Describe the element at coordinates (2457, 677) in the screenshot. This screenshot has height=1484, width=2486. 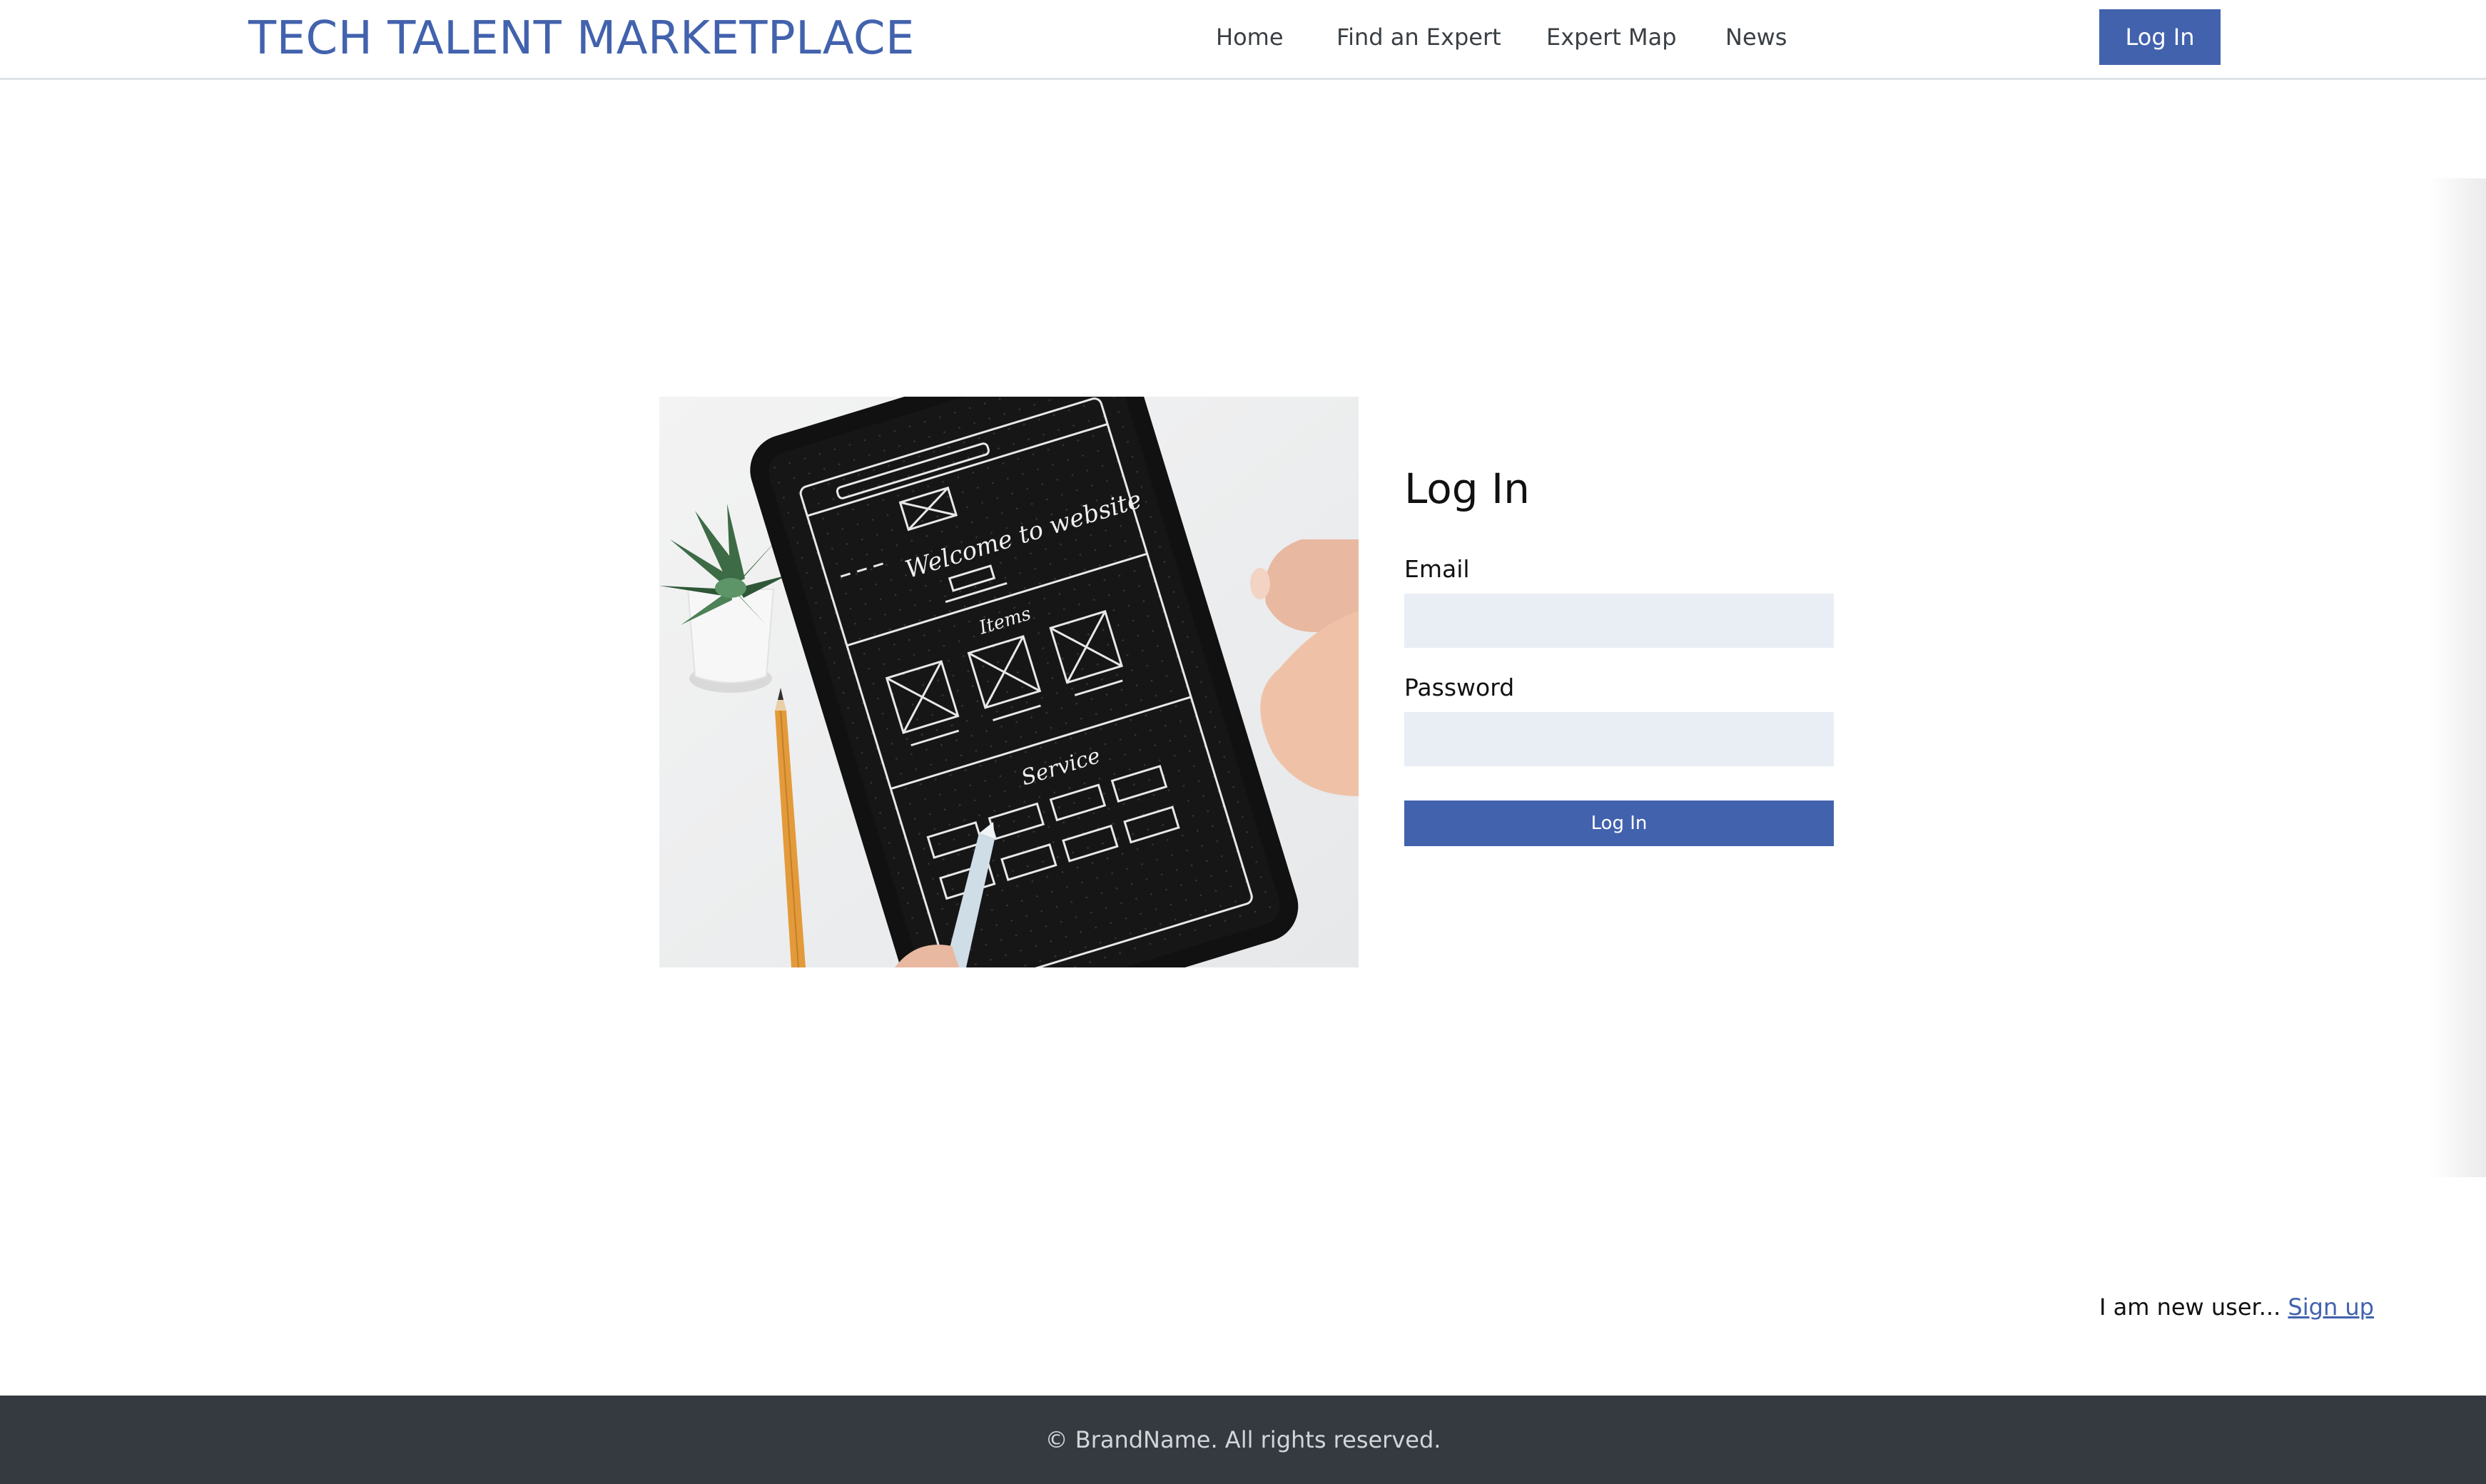
I see `right-edge-shadow` at that location.